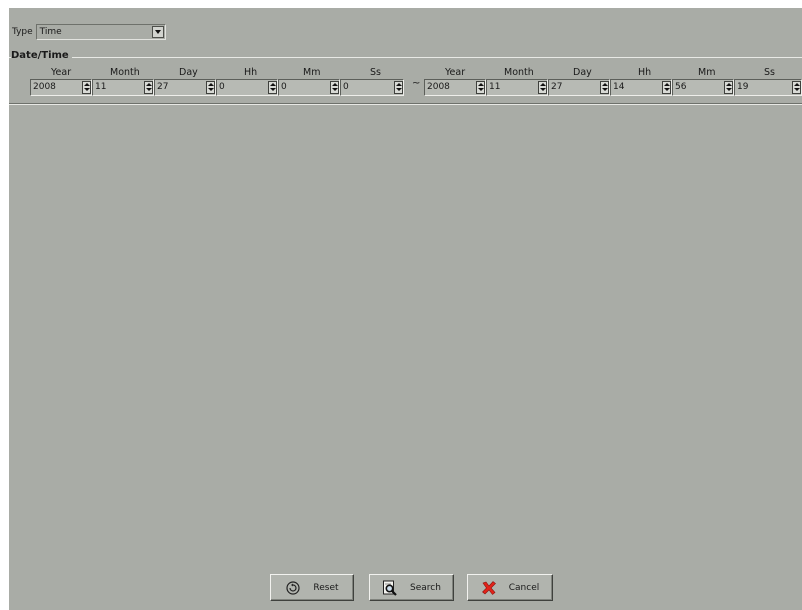 This screenshot has height=610, width=802. Describe the element at coordinates (517, 87) in the screenshot. I see `to-month-spinbox: 11` at that location.